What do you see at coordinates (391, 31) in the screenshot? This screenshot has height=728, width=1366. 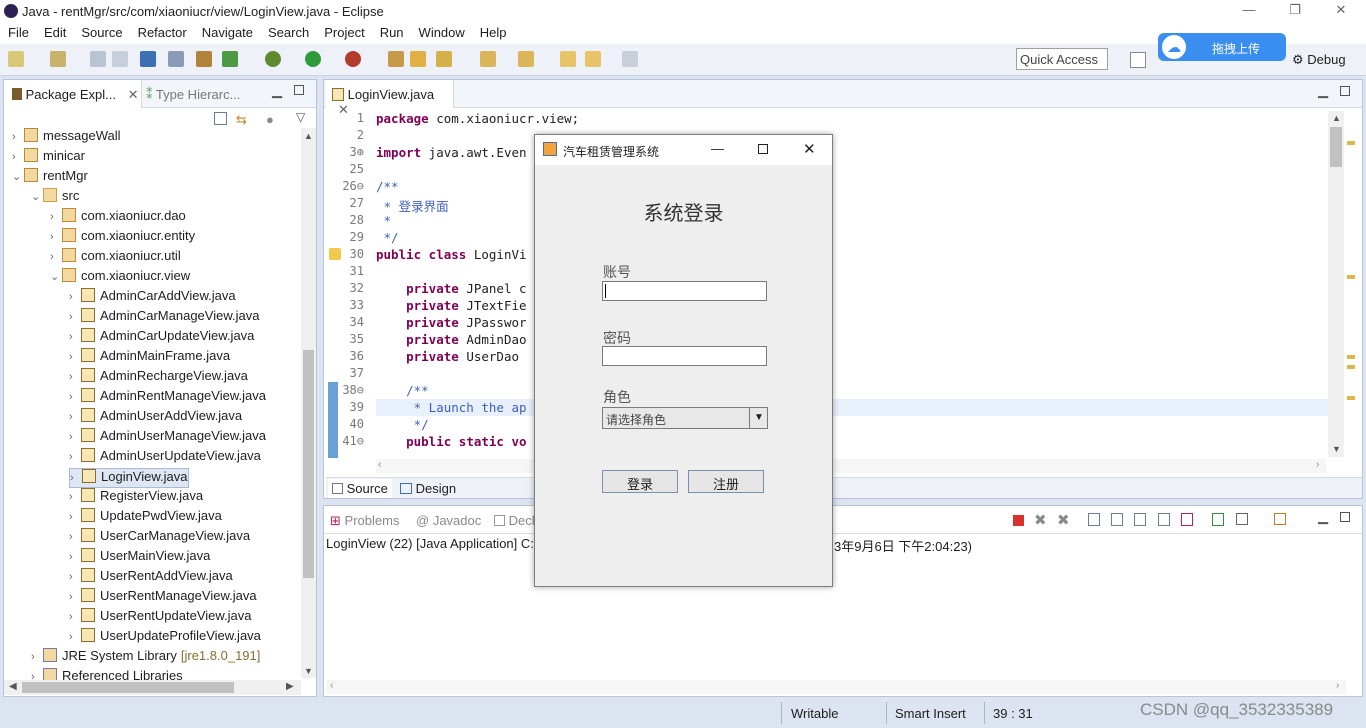 I see `menu-run: Run` at bounding box center [391, 31].